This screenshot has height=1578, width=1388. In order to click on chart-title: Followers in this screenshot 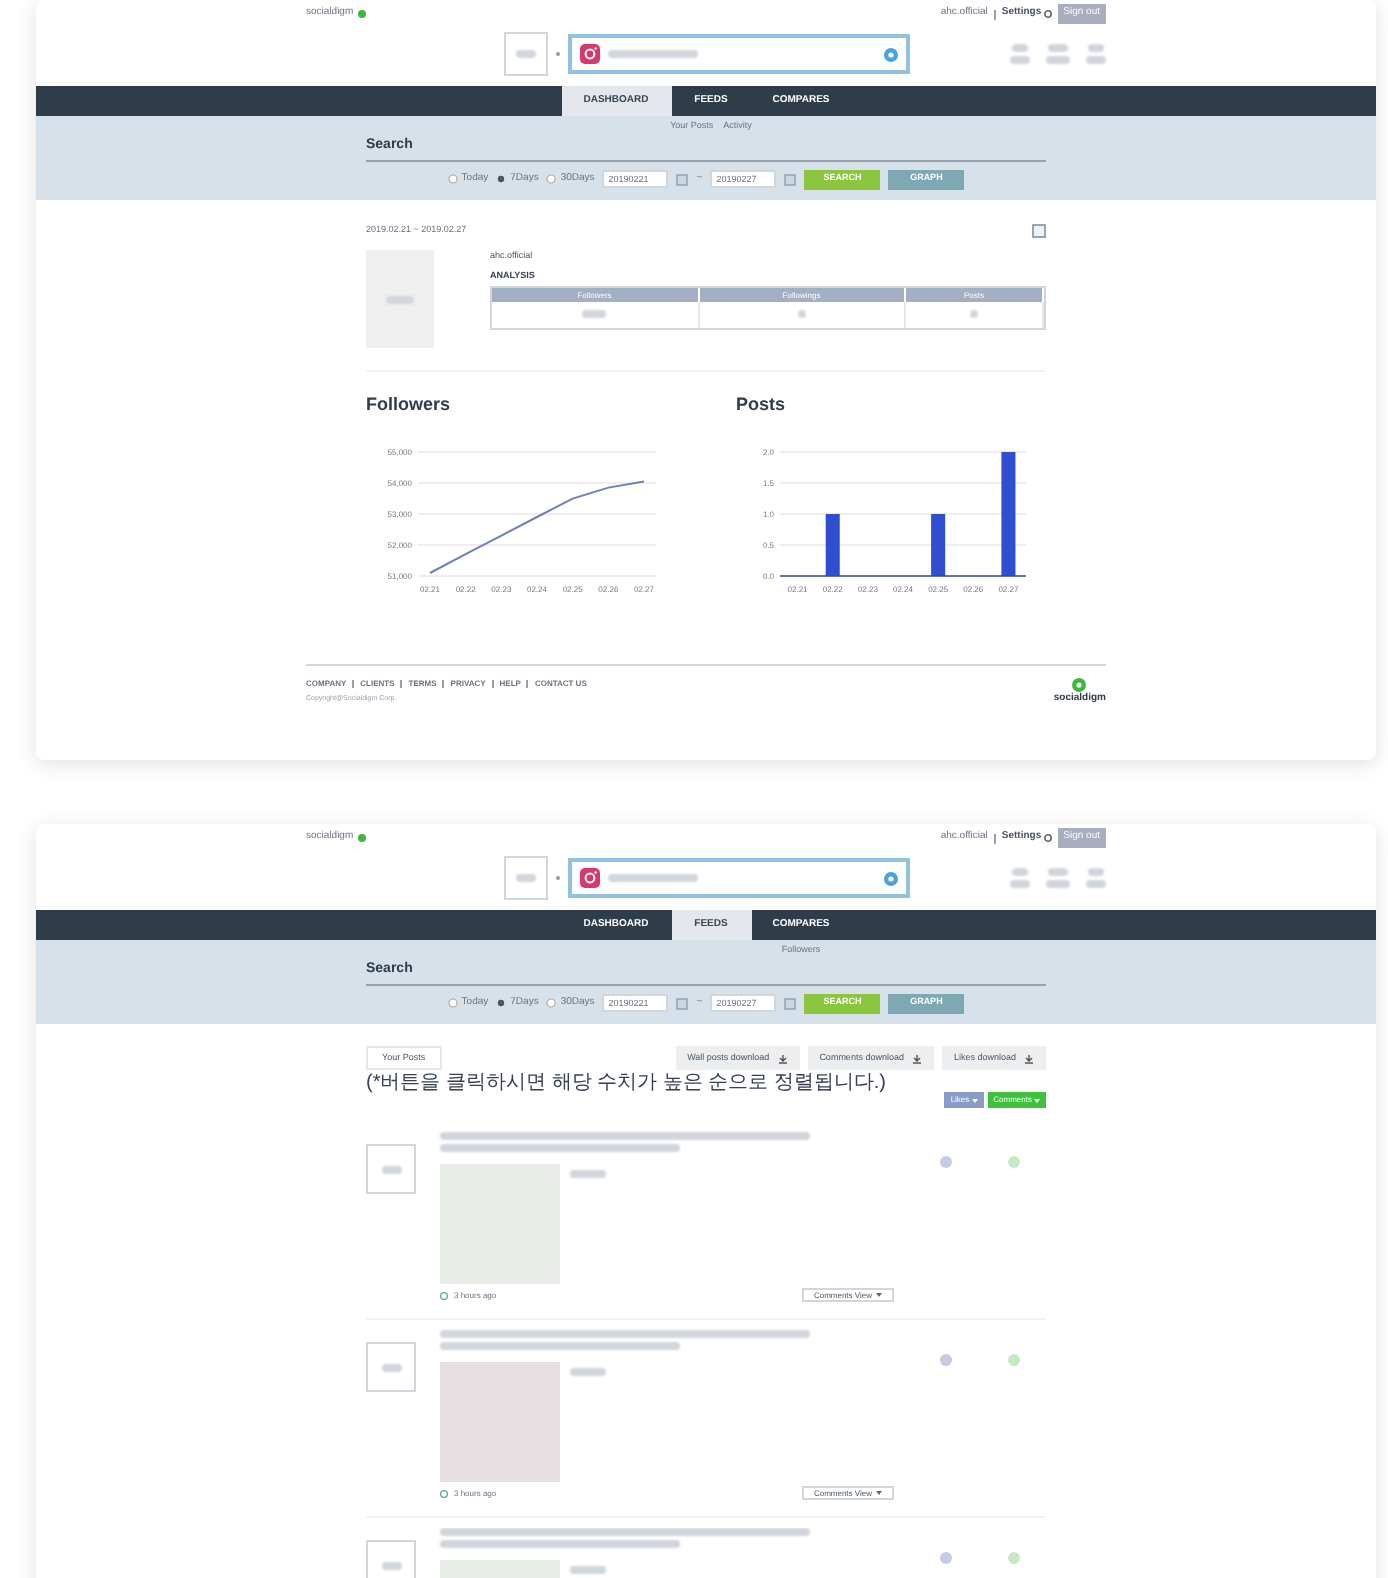, I will do `click(409, 405)`.